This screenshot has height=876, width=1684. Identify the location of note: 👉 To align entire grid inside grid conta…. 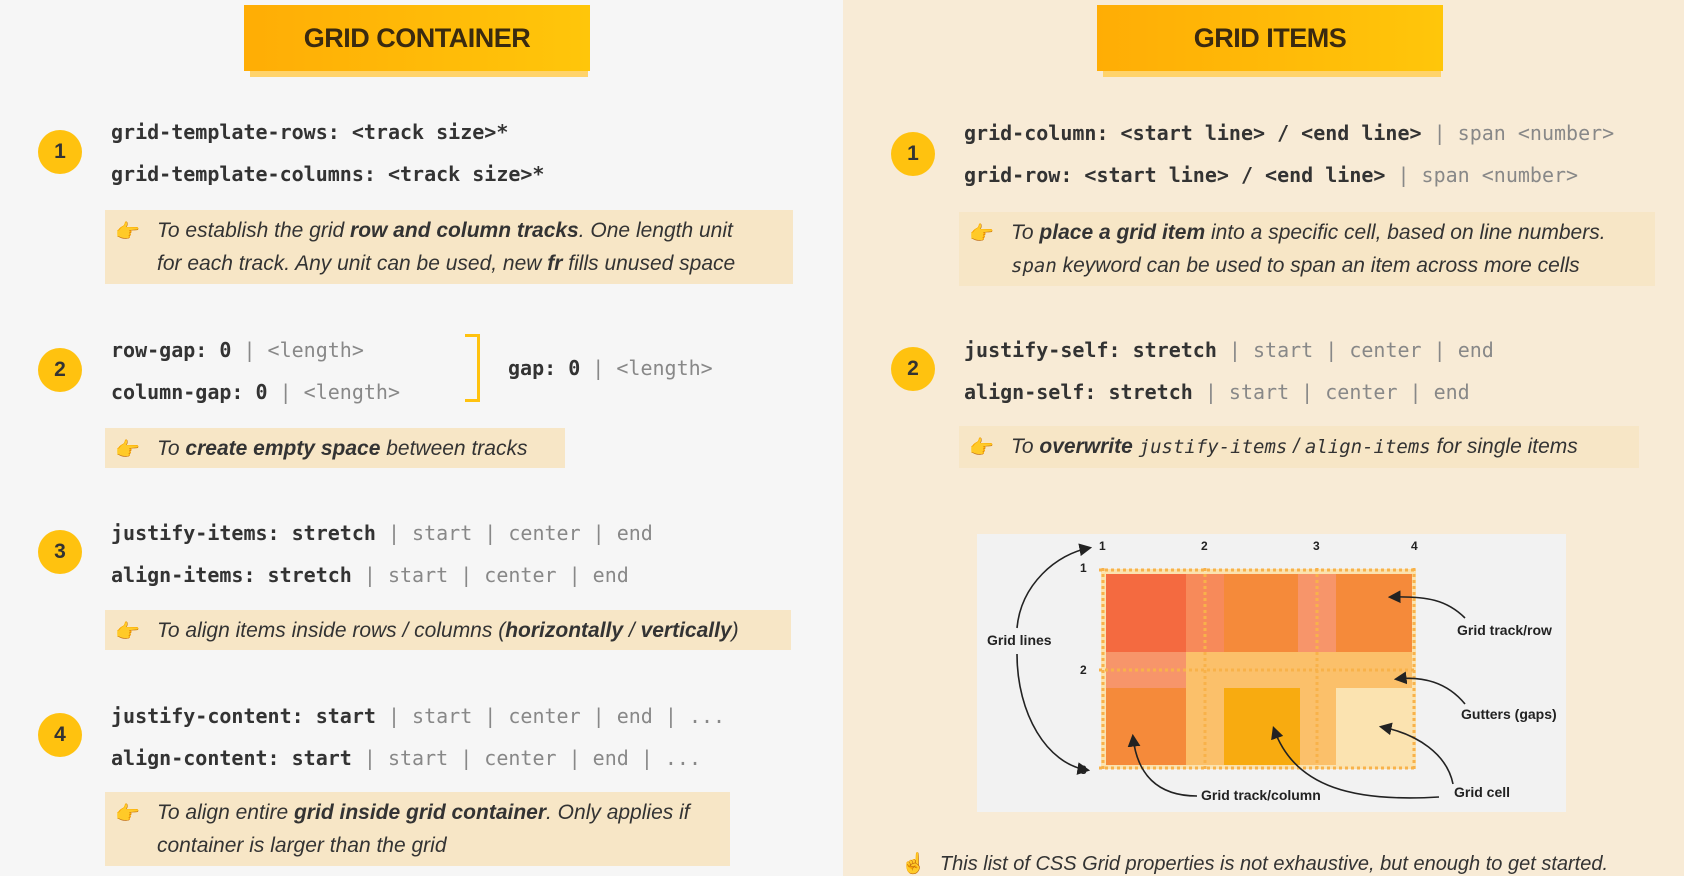
(417, 829).